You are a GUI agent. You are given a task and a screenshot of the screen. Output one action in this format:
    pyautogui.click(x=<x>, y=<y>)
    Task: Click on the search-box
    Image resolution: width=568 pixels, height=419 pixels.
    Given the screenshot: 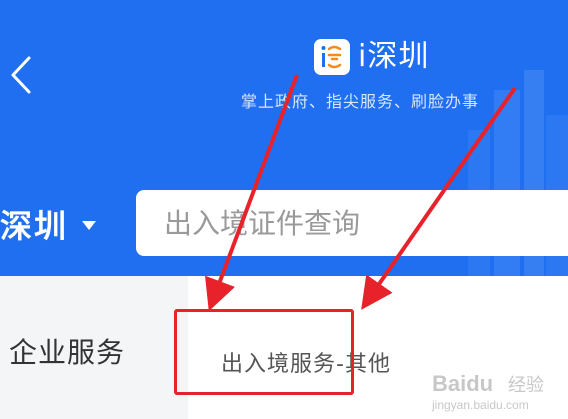 What is the action you would take?
    pyautogui.click(x=352, y=223)
    